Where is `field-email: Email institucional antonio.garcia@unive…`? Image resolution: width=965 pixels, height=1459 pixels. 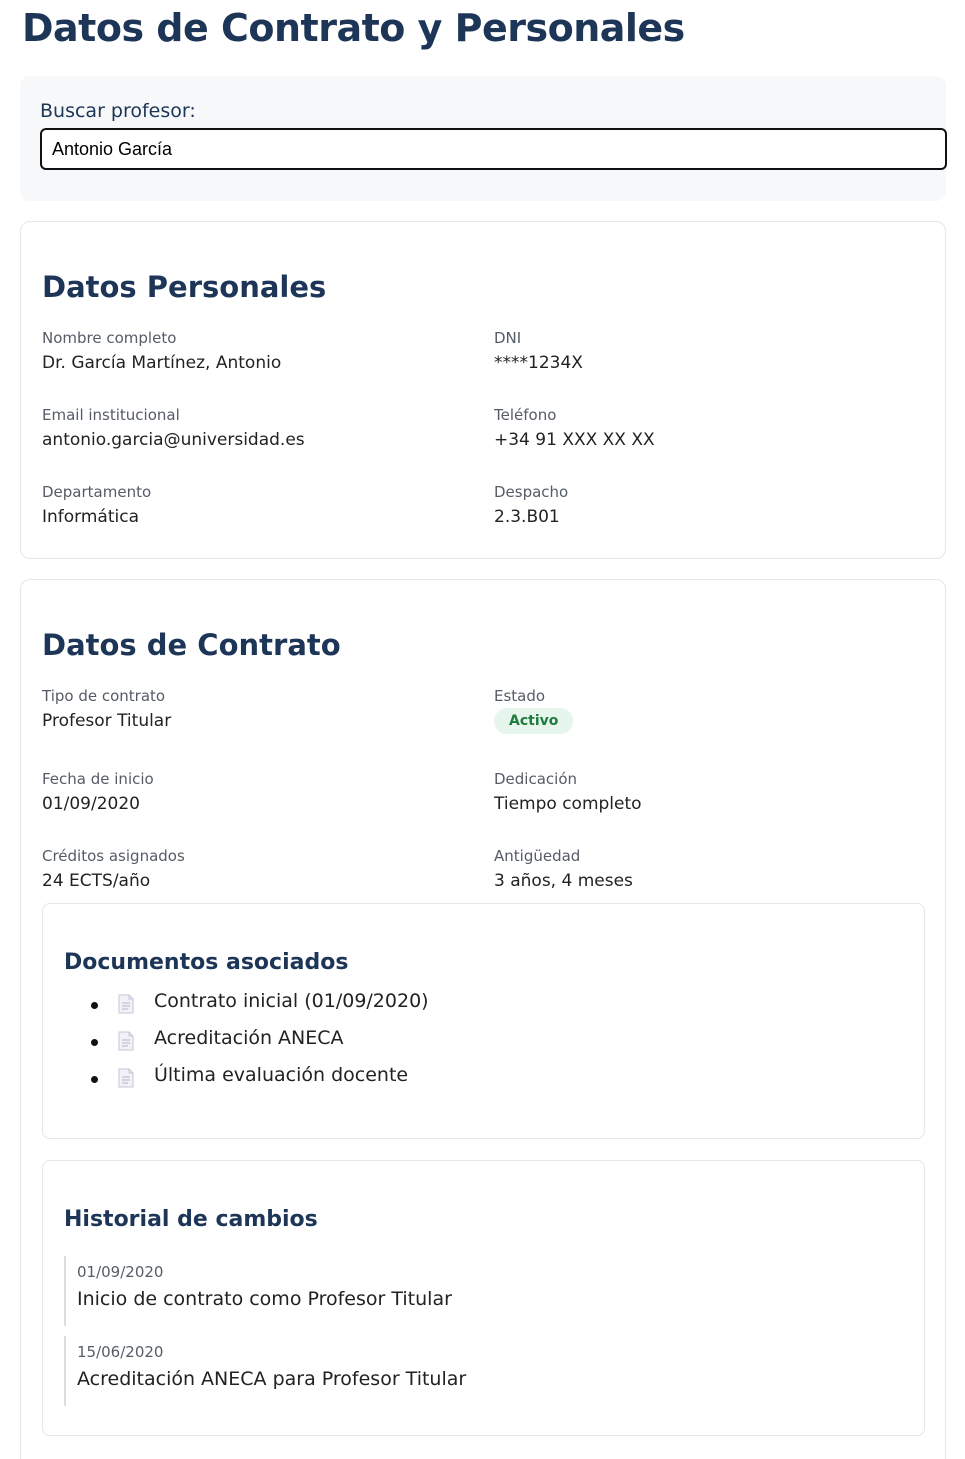
field-email: Email institucional antonio.garcia@unive… is located at coordinates (252, 429).